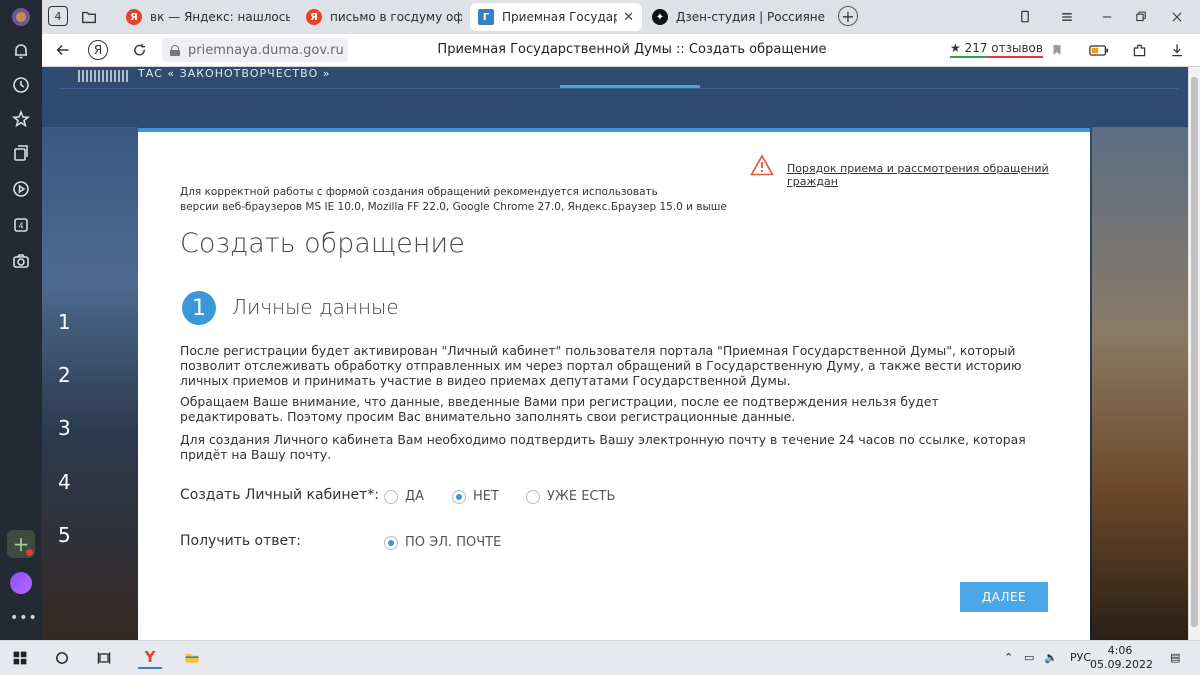 This screenshot has width=1200, height=675. I want to click on restore-icon, so click(1141, 17).